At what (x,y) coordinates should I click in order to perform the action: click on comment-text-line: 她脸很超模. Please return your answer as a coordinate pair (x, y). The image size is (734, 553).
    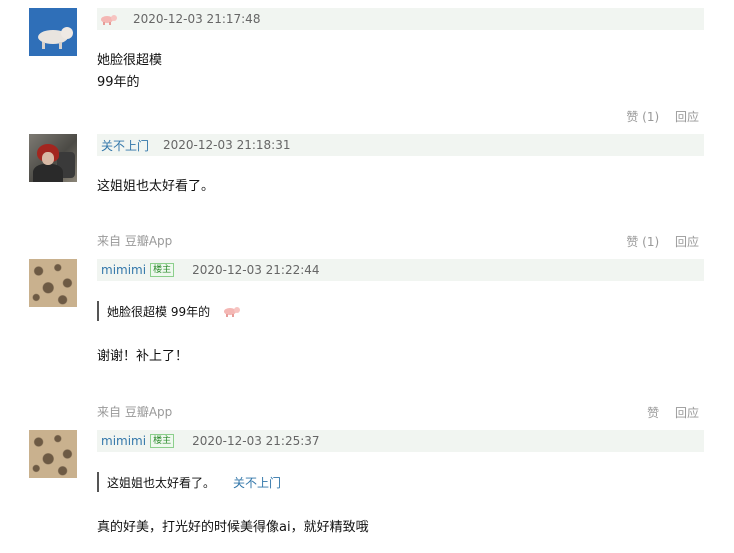
    Looking at the image, I should click on (130, 60).